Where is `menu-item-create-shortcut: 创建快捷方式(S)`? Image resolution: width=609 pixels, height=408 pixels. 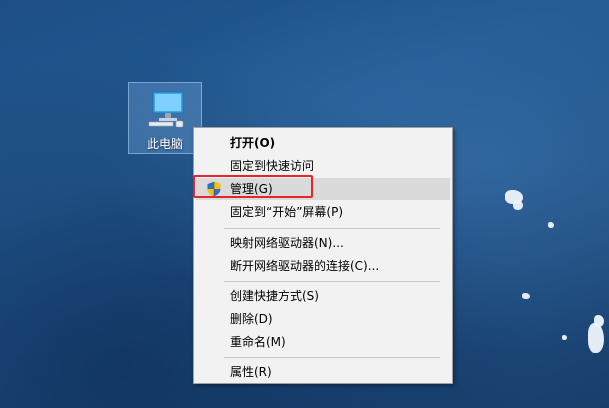
menu-item-create-shortcut: 创建快捷方式(S) is located at coordinates (323, 296).